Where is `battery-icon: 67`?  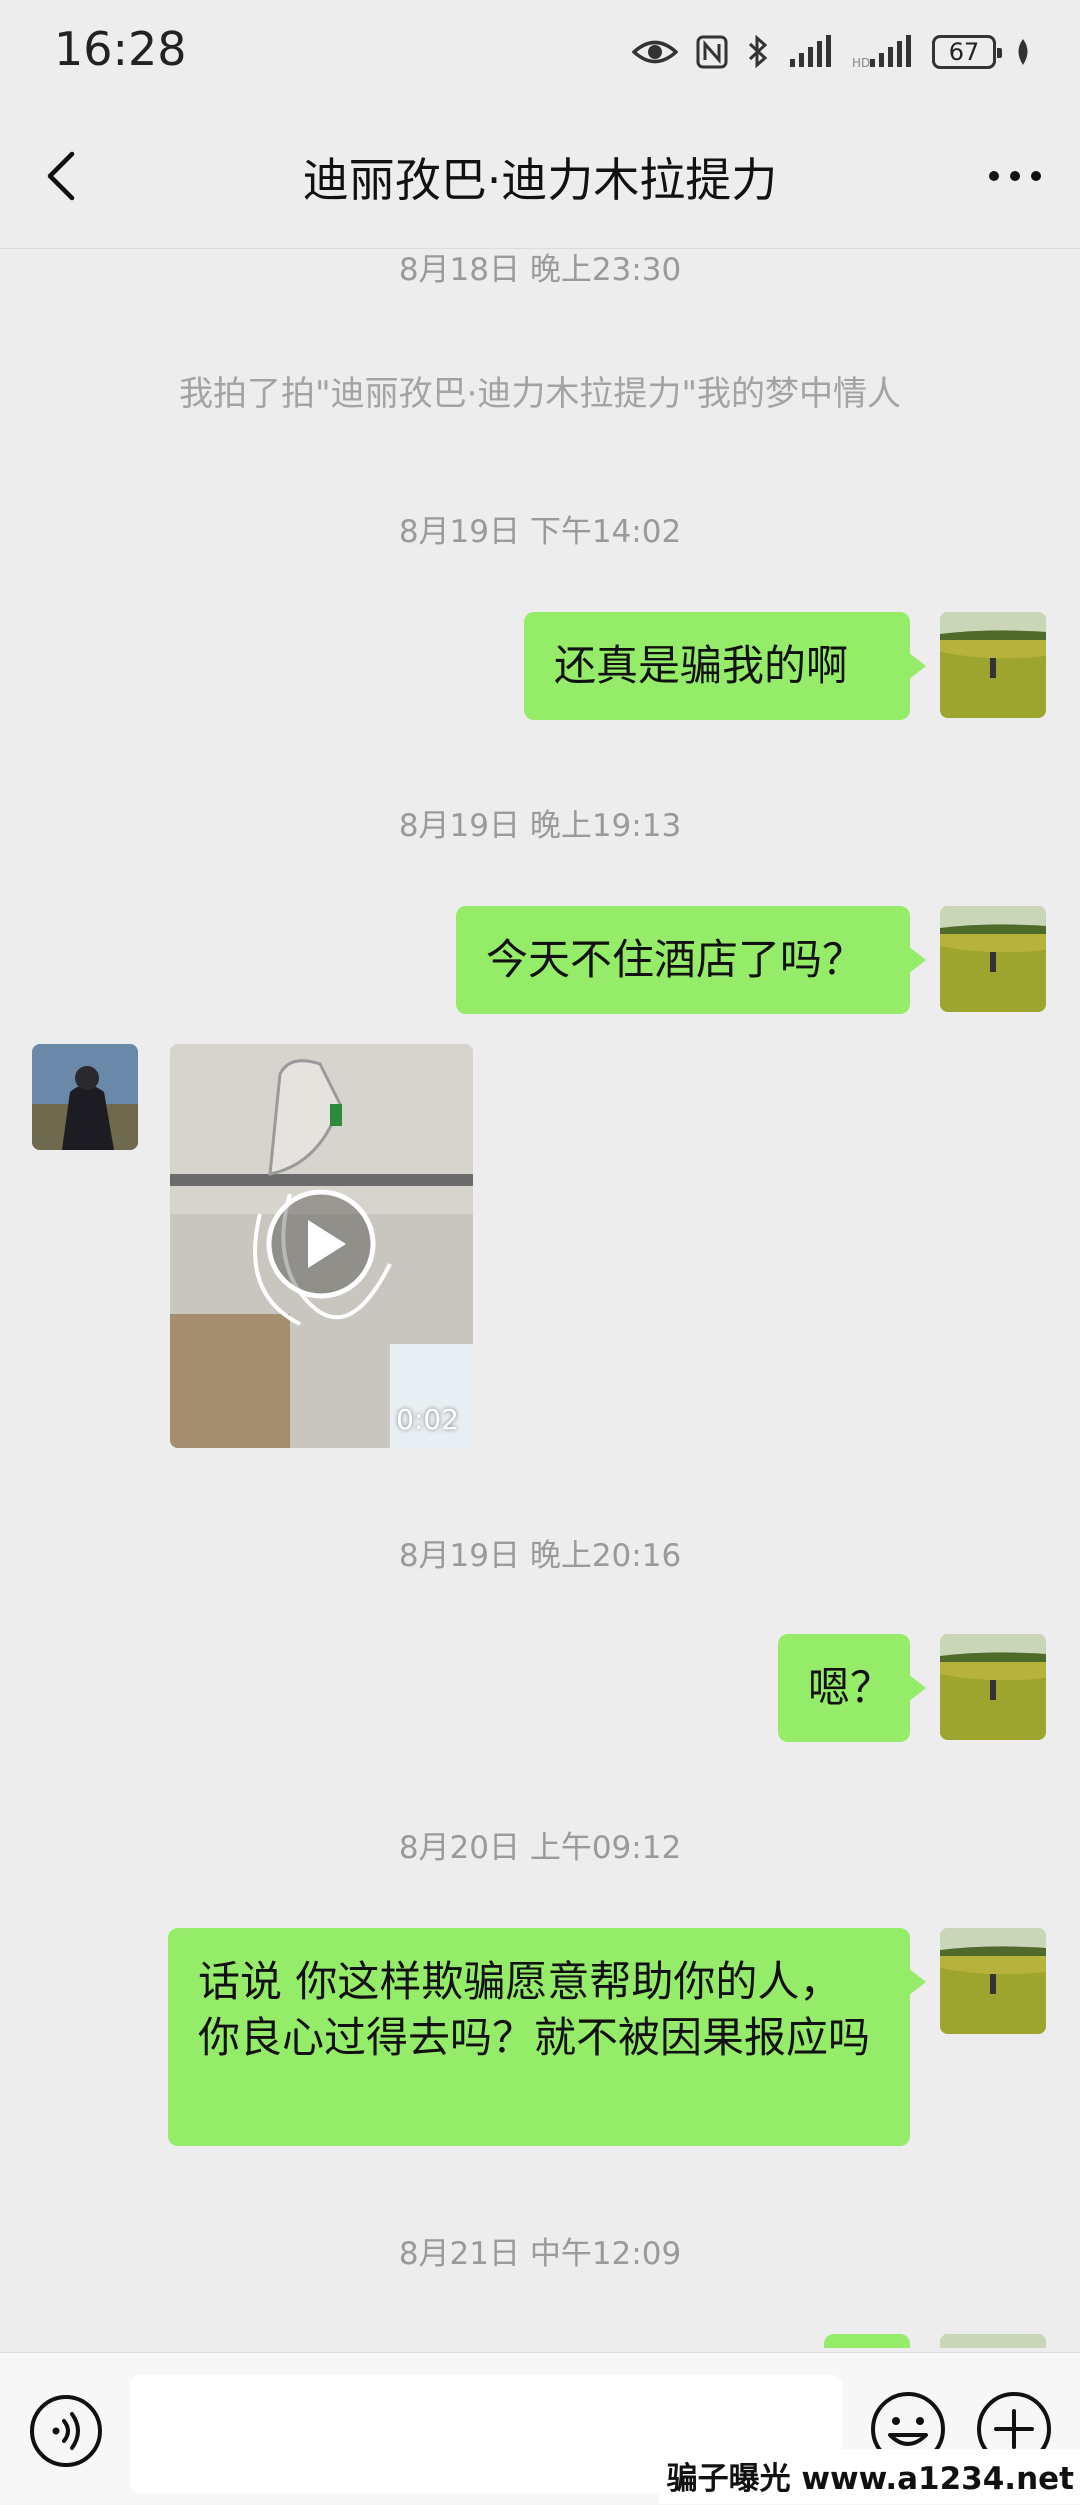 battery-icon: 67 is located at coordinates (967, 52).